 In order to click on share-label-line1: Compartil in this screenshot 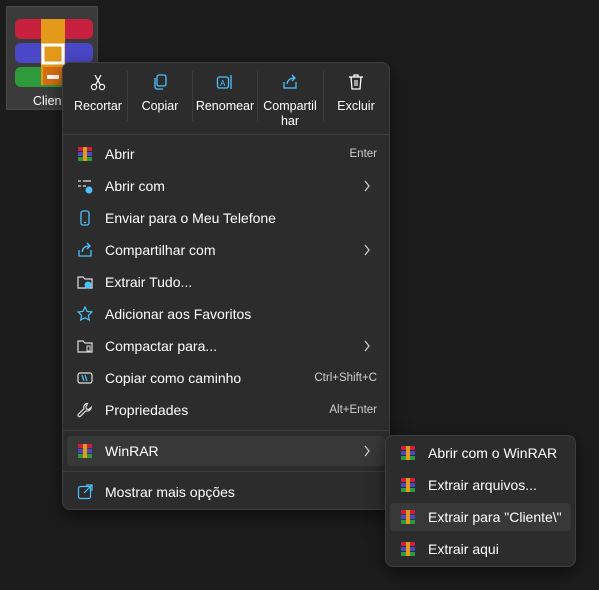, I will do `click(290, 106)`.